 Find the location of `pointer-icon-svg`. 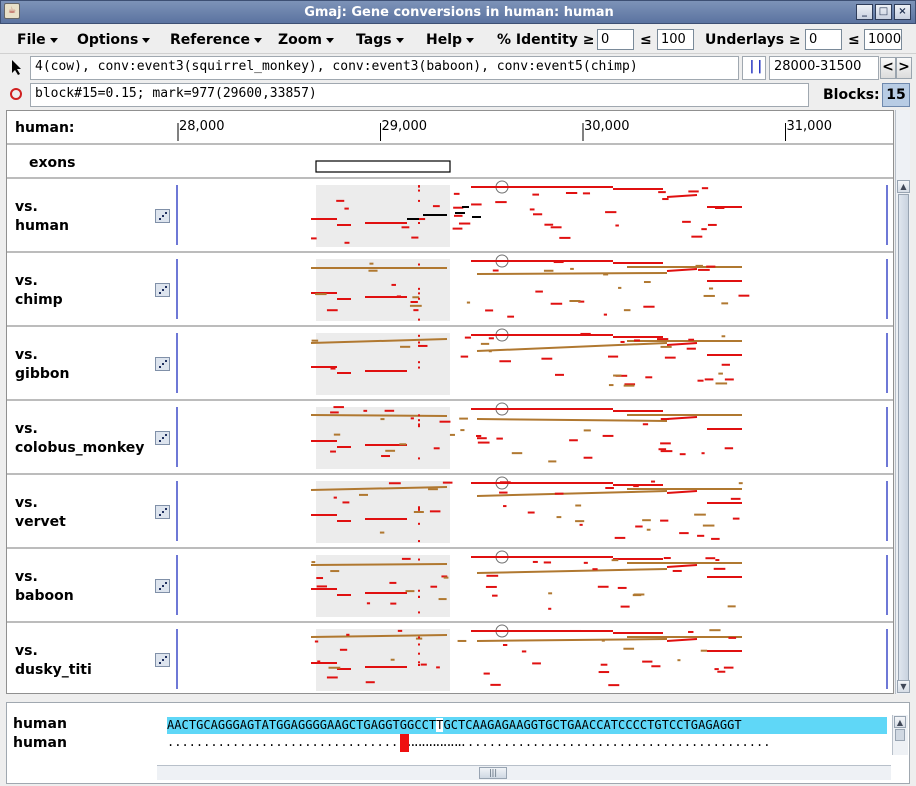

pointer-icon-svg is located at coordinates (16, 67).